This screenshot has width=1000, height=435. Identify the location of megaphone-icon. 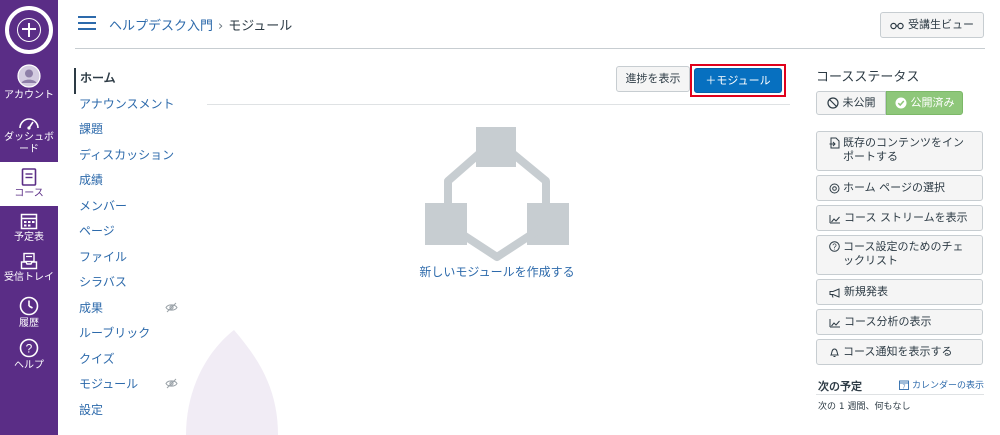
(834, 292).